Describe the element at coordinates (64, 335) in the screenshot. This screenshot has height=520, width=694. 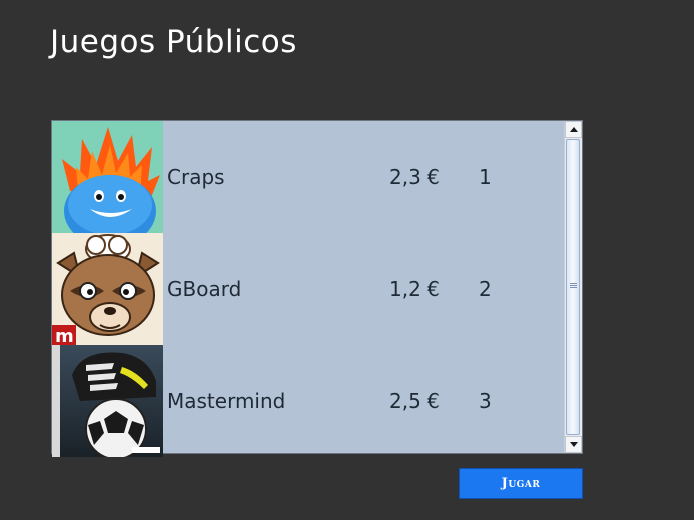
I see `svg-text: m` at that location.